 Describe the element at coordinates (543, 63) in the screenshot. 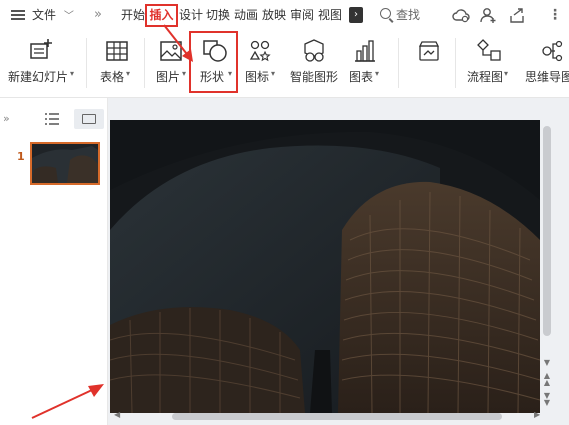

I see `mindmap-button: 思维导图` at that location.